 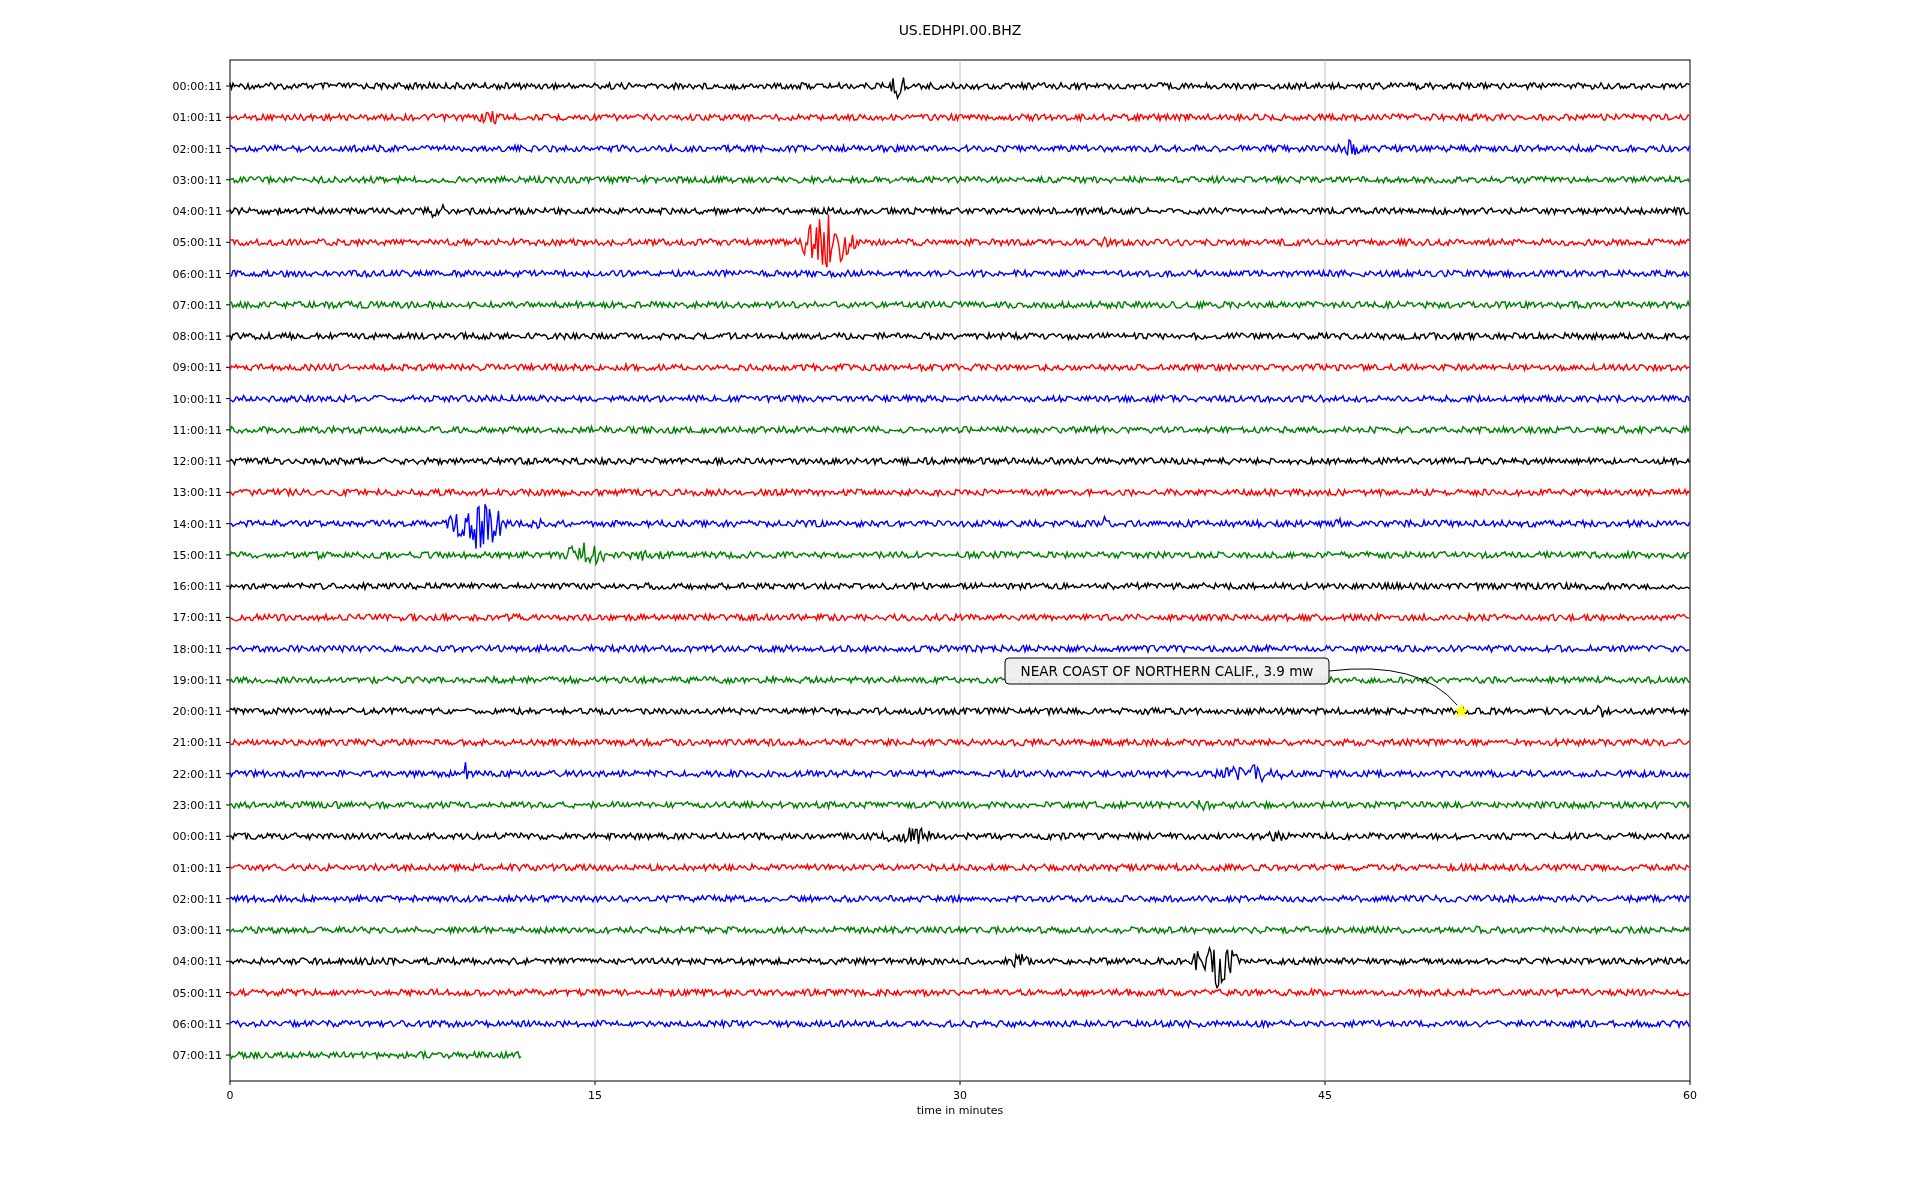 I want to click on x-axis-label: time in minutes, so click(x=960, y=1110).